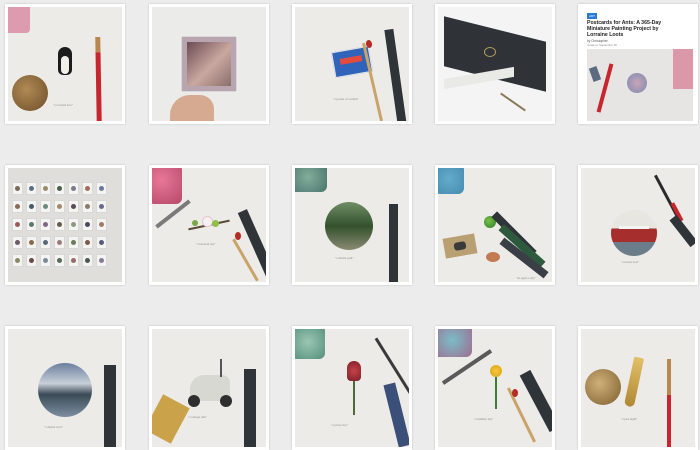 This screenshot has height=450, width=700. I want to click on grid-item-scooter: "a vintage ride", so click(209, 388).